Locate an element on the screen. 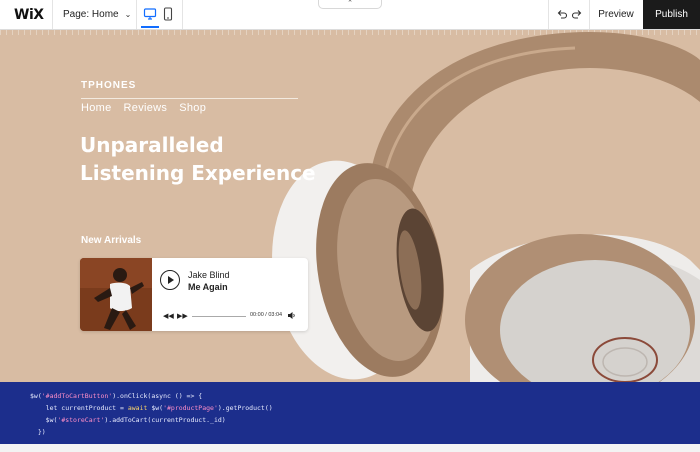 Image resolution: width=700 pixels, height=452 pixels. album-cover-image is located at coordinates (116, 294).